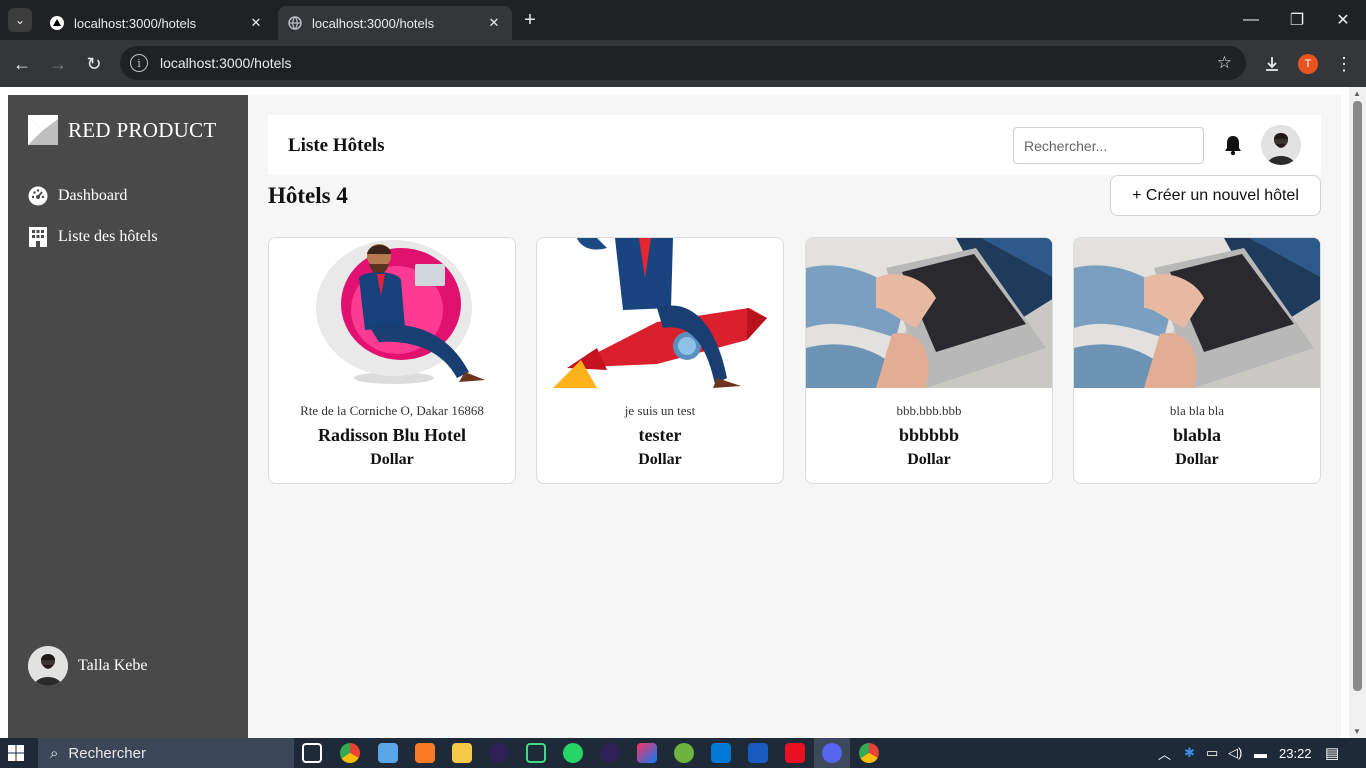 This screenshot has height=768, width=1366. Describe the element at coordinates (929, 435) in the screenshot. I see `hotel-name: bbbbbb` at that location.